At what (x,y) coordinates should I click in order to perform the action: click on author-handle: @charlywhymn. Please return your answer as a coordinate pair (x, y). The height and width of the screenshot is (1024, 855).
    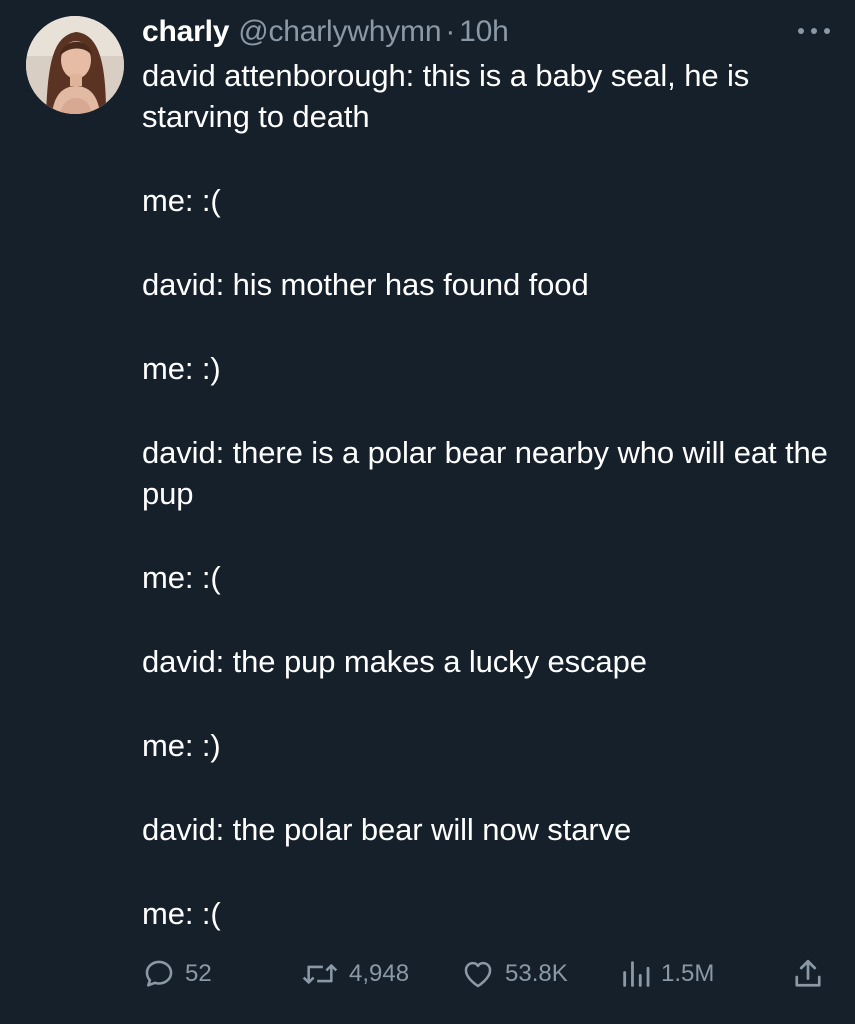
    Looking at the image, I should click on (339, 32).